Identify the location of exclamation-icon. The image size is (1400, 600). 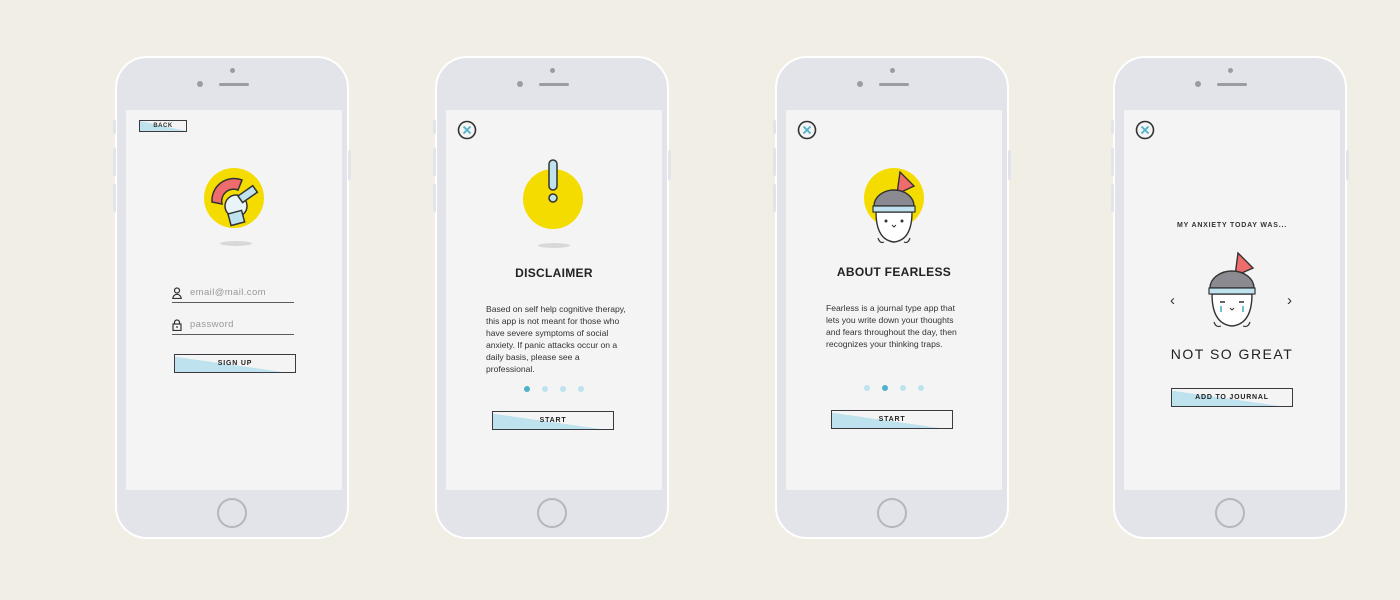
(553, 181).